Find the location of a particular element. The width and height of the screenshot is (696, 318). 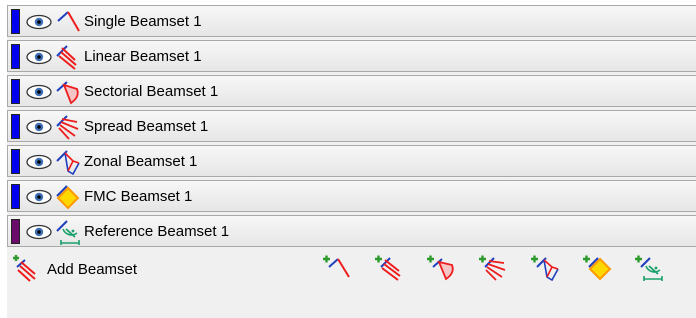

spread-beam-icon is located at coordinates (68, 127).